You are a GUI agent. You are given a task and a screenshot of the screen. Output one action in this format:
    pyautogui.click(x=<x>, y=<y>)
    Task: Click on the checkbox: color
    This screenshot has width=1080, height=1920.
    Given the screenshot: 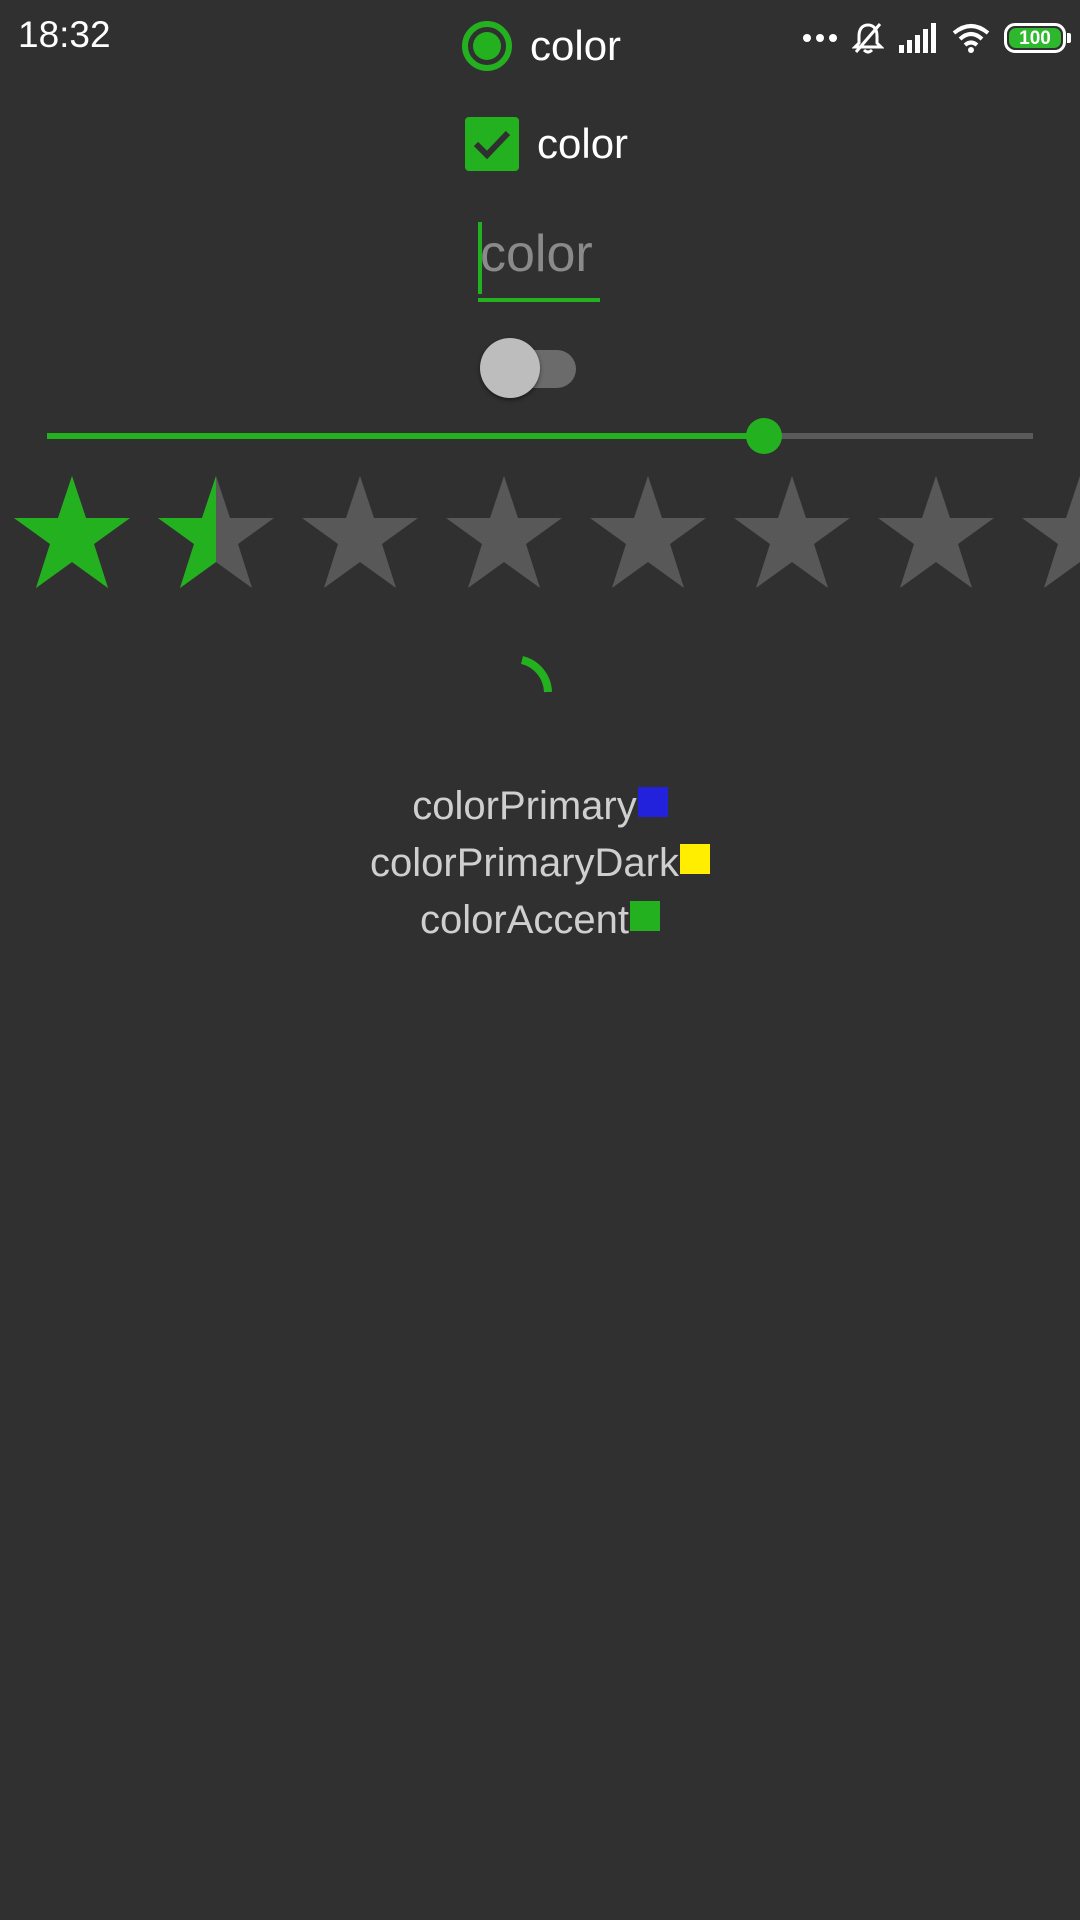 What is the action you would take?
    pyautogui.click(x=545, y=144)
    